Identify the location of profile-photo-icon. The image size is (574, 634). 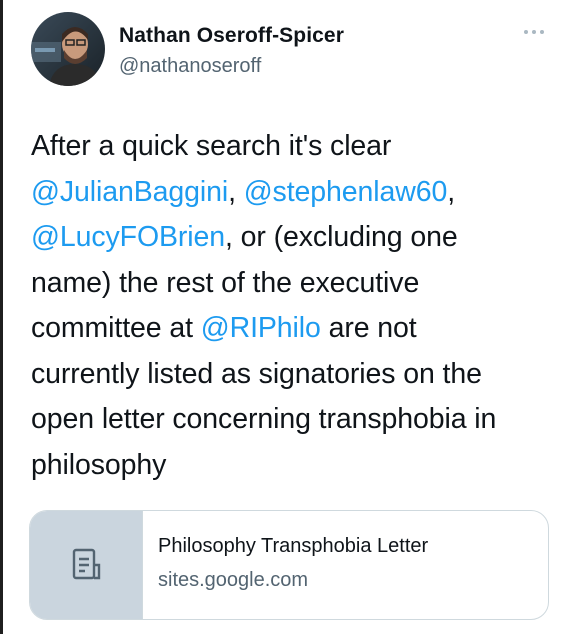
(68, 49).